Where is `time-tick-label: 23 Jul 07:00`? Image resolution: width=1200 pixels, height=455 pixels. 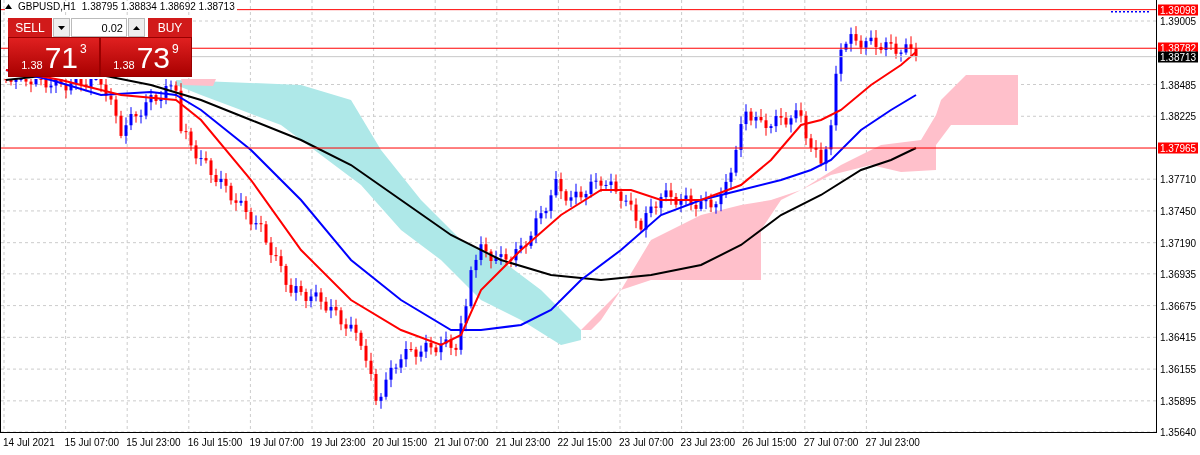 time-tick-label: 23 Jul 07:00 is located at coordinates (646, 442).